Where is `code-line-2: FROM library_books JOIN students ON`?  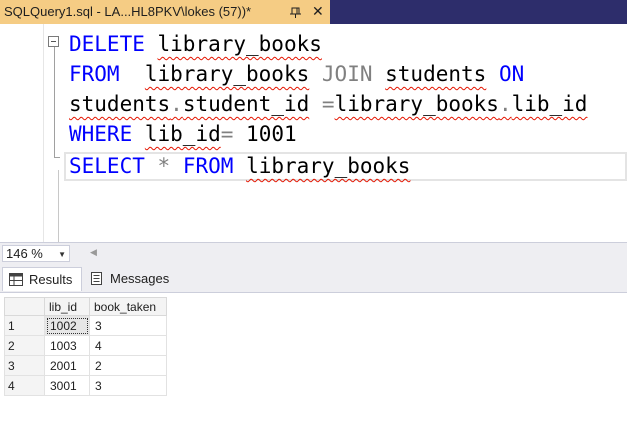 code-line-2: FROM library_books JOIN students ON is located at coordinates (296, 74).